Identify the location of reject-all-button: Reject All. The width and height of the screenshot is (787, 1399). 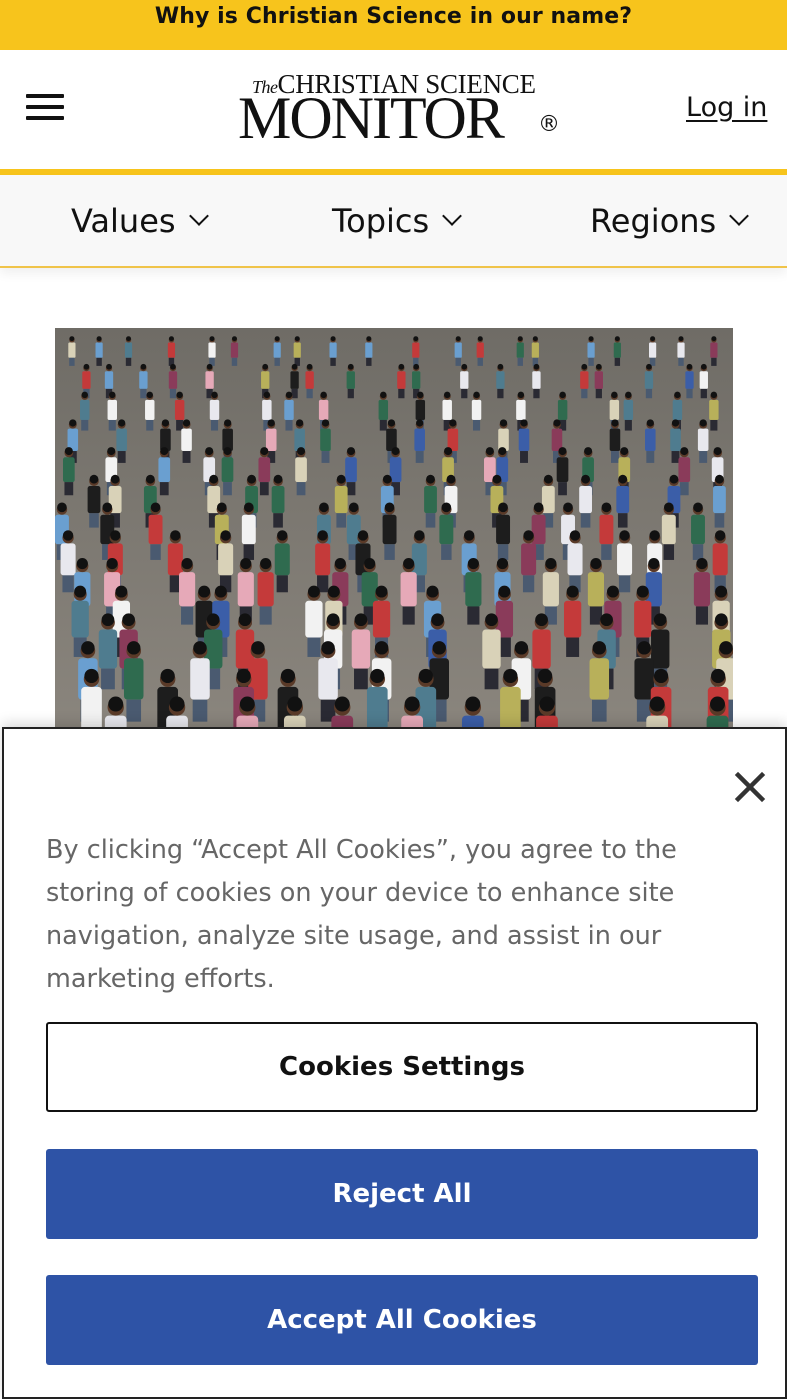
(402, 1194).